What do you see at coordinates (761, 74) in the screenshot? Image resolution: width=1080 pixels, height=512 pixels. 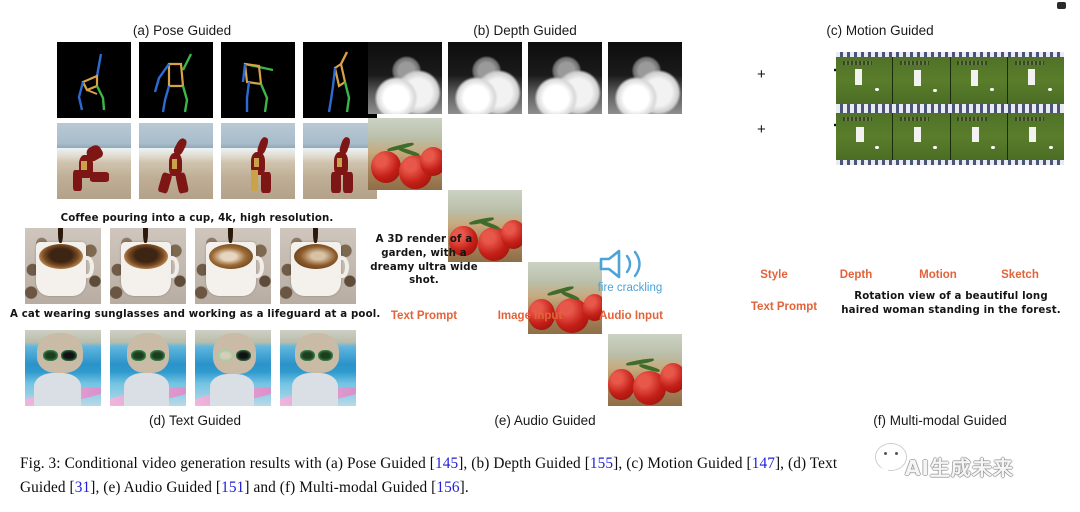 I see `motion-plus-1: +` at bounding box center [761, 74].